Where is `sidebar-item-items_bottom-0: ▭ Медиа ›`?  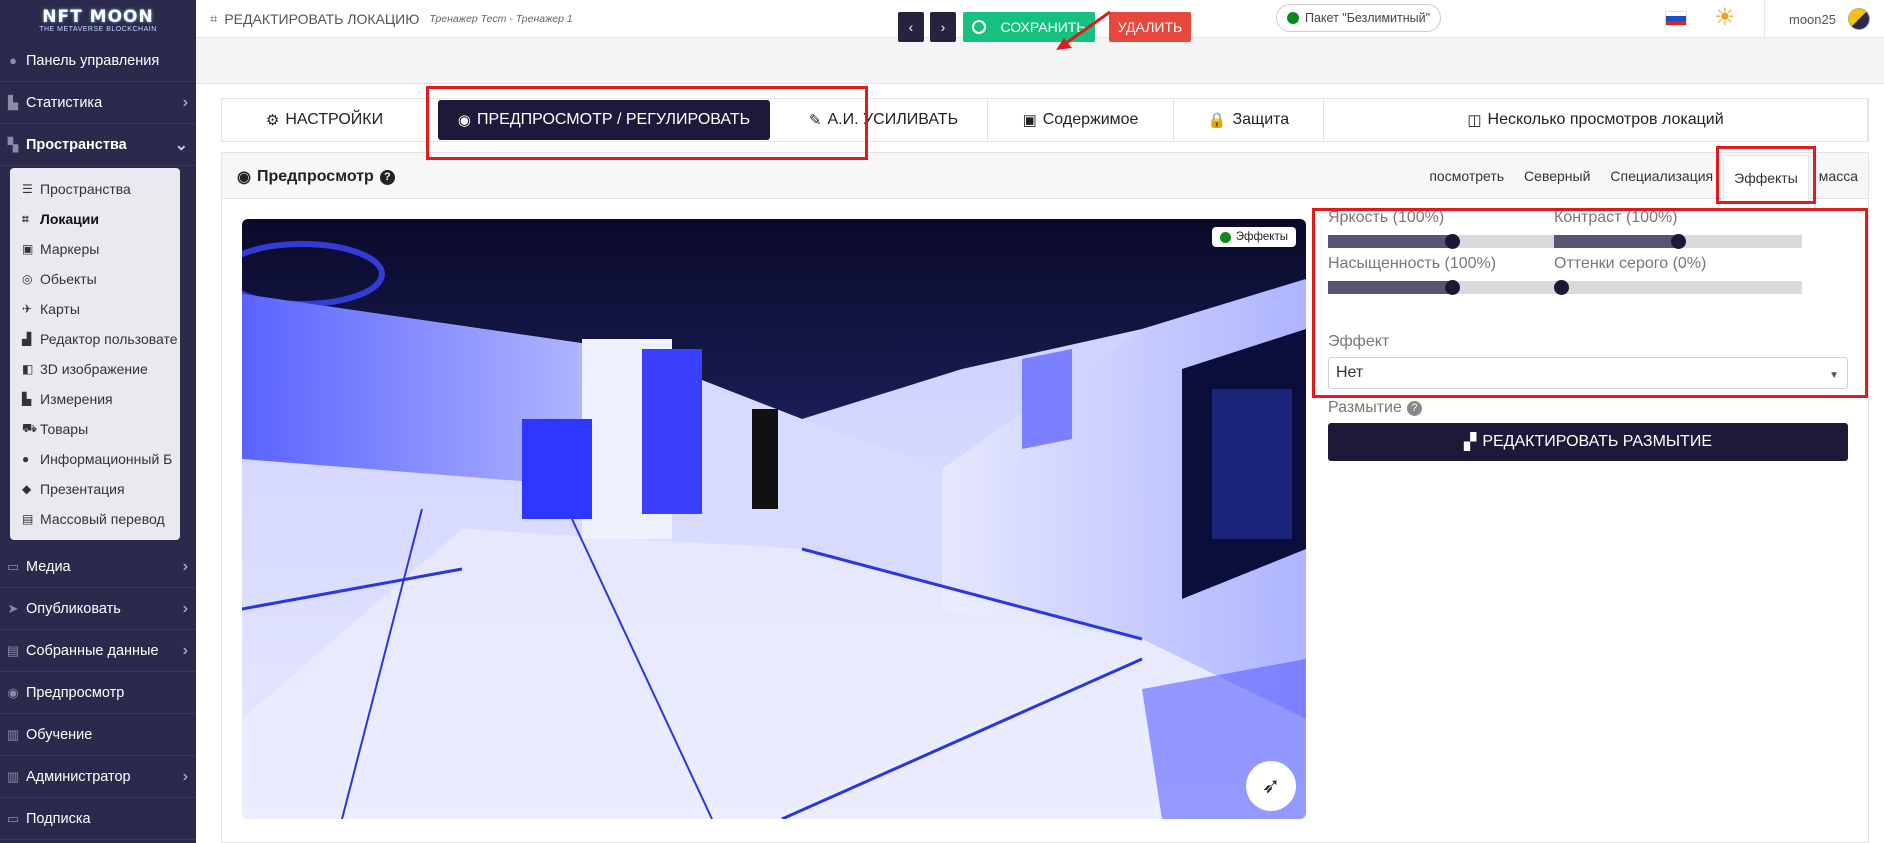
sidebar-item-items_bottom-0: ▭ Медиа › is located at coordinates (98, 567).